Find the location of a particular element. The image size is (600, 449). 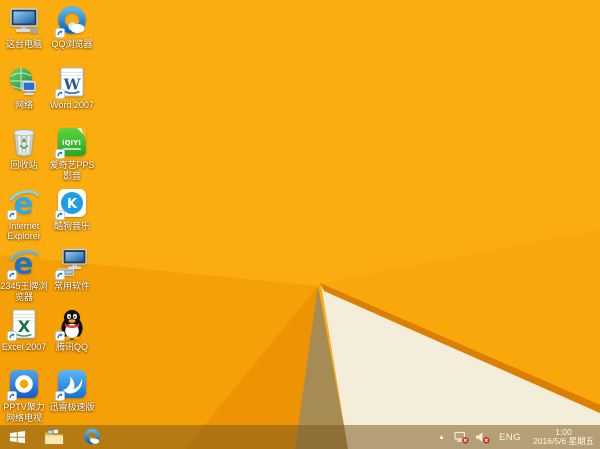

desktop-icon-label: QQ浏览器 is located at coordinates (72, 44).